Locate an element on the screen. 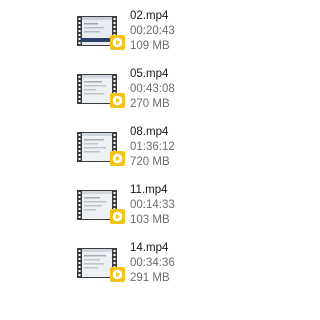 This screenshot has height=320, width=320. file-item-14-mp4: 14.mp4 00:34:36 291 MB is located at coordinates (146, 267).